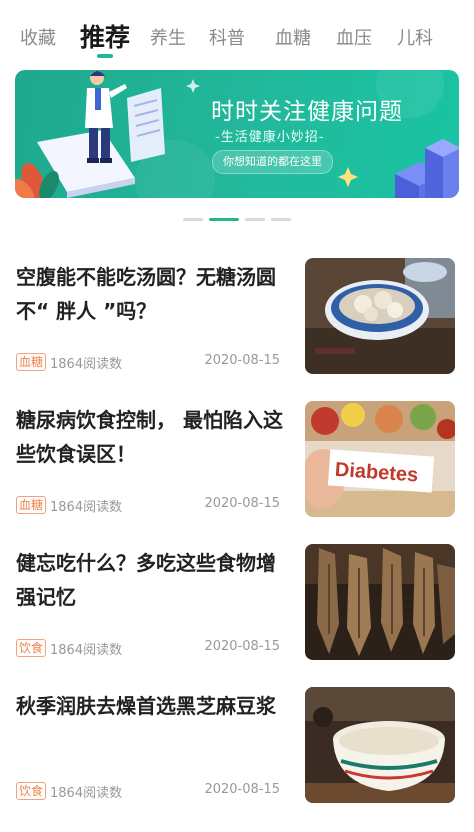 The width and height of the screenshot is (474, 832). What do you see at coordinates (272, 162) in the screenshot?
I see `banner-cta-button: 你想知道的都在这里` at bounding box center [272, 162].